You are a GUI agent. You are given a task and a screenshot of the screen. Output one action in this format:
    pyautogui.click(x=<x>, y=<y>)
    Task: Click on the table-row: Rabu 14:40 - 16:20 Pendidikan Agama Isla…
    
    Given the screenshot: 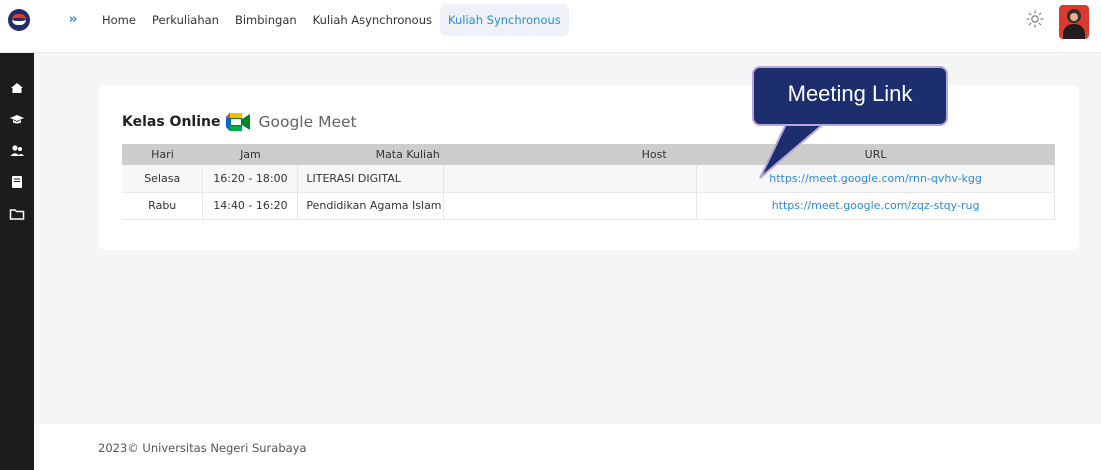 What is the action you would take?
    pyautogui.click(x=588, y=206)
    